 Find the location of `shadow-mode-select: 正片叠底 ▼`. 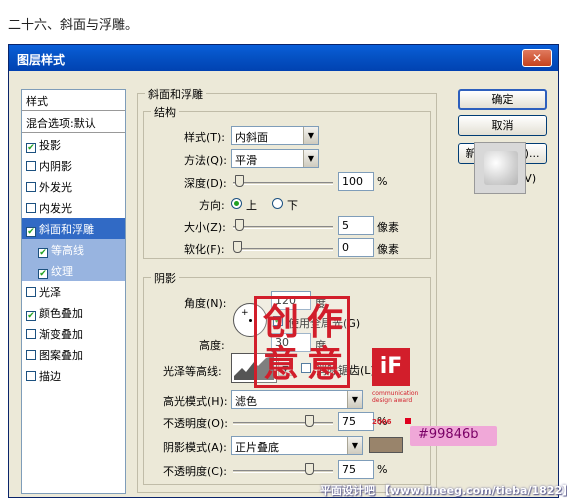

shadow-mode-select: 正片叠底 ▼ is located at coordinates (297, 445).